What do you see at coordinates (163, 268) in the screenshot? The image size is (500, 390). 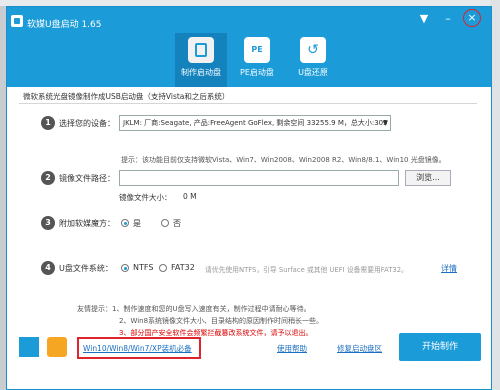 I see `fat32-radio` at bounding box center [163, 268].